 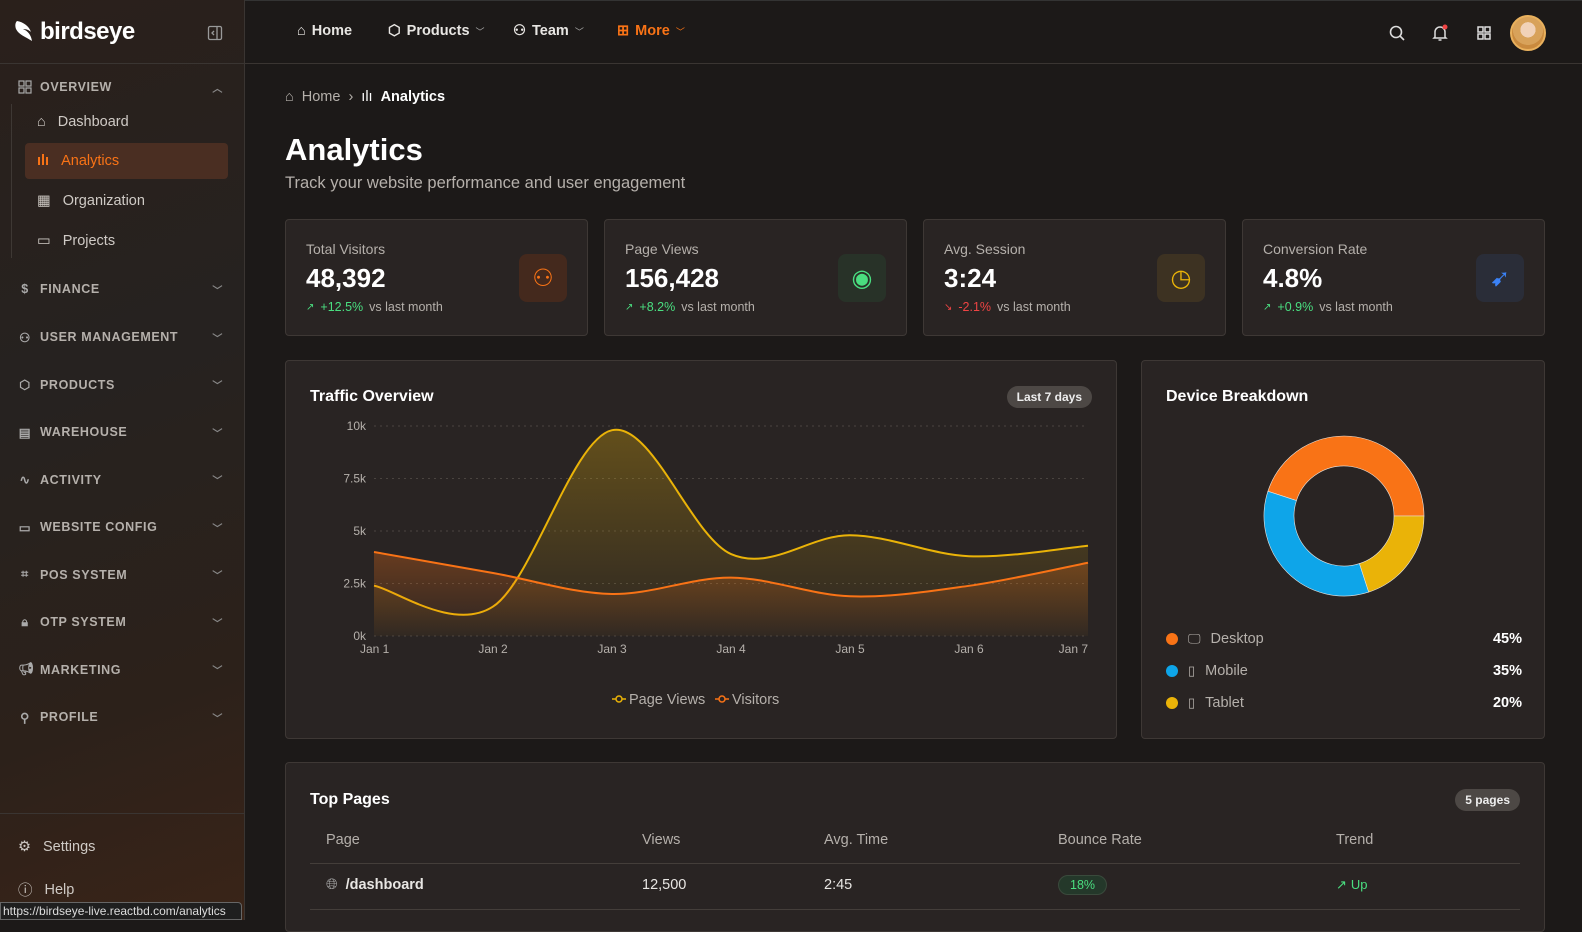 What do you see at coordinates (1344, 639) in the screenshot?
I see `legend-item: 🖵︎ Desktop 45%` at bounding box center [1344, 639].